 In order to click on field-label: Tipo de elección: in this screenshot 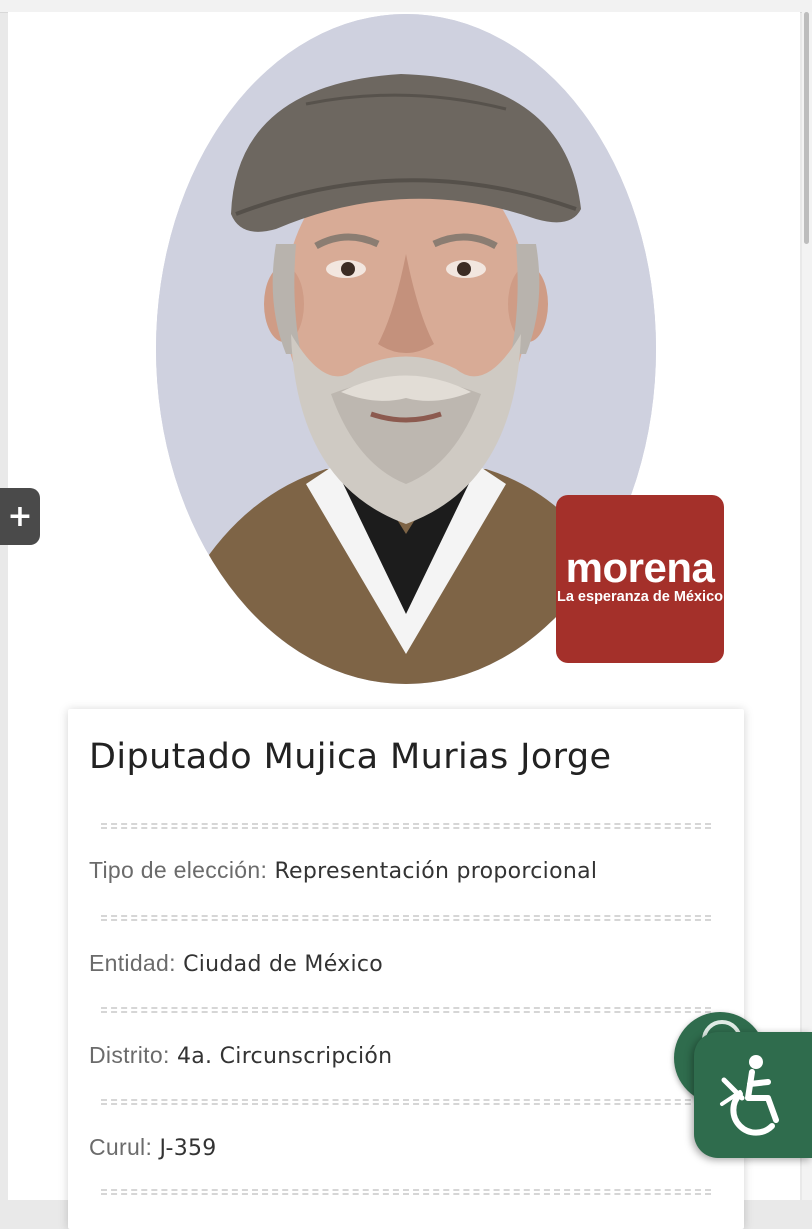, I will do `click(178, 870)`.